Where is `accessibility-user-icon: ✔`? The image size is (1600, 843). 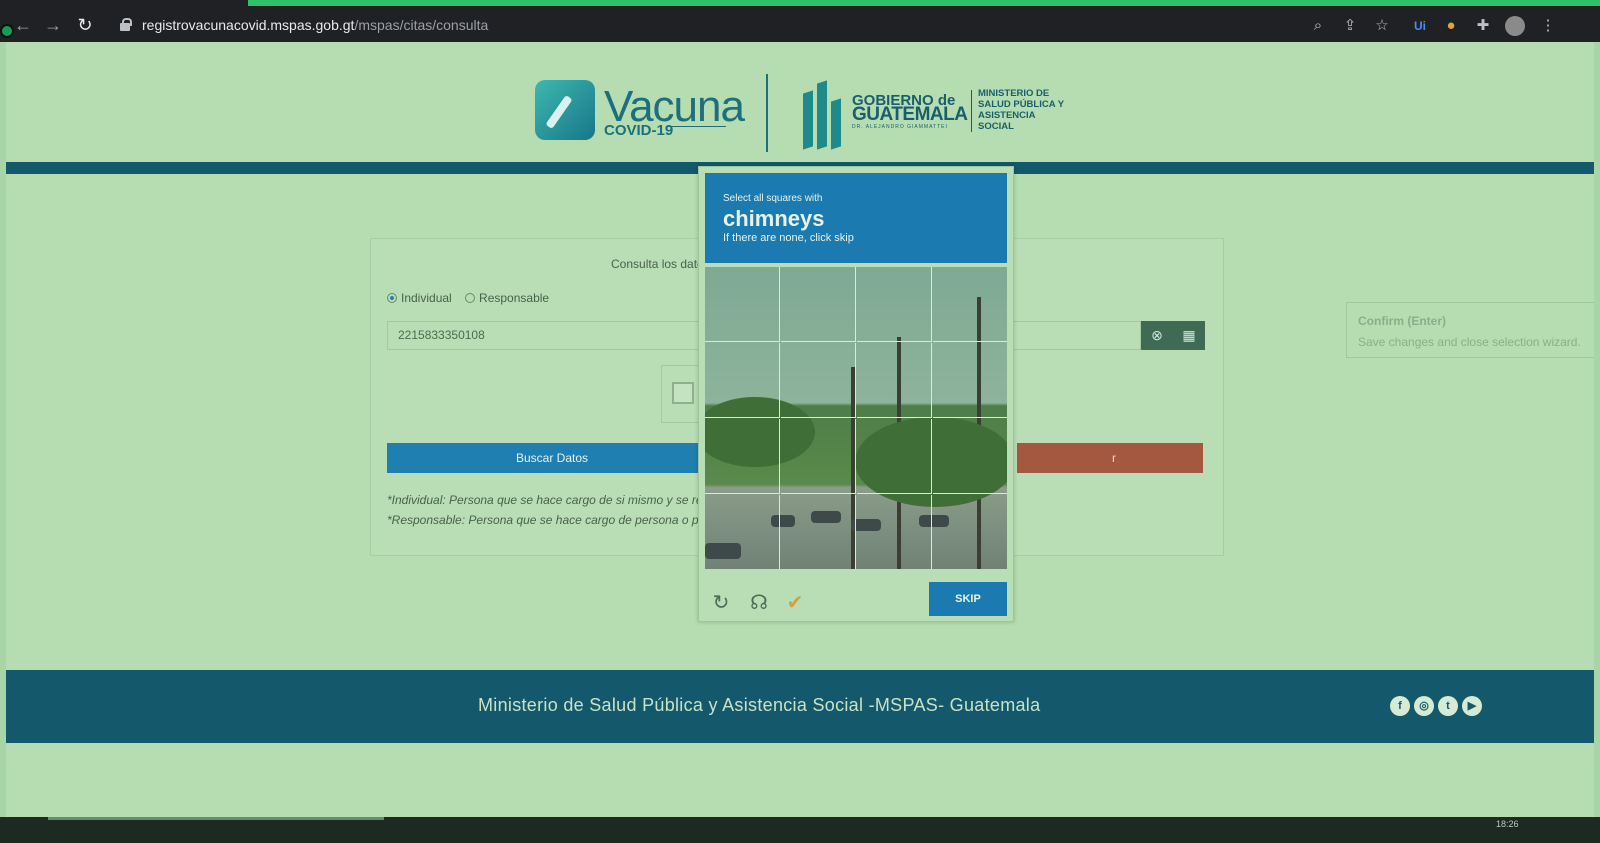 accessibility-user-icon: ✔ is located at coordinates (795, 603).